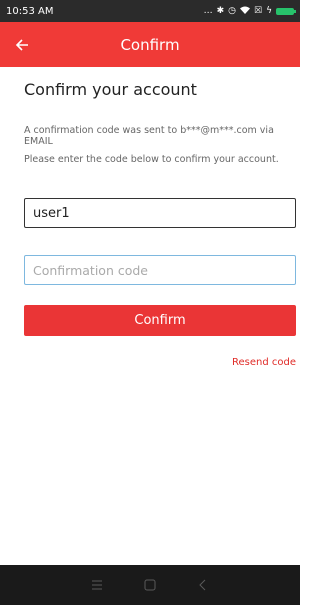  Describe the element at coordinates (258, 11) in the screenshot. I see `sim-icon: ☒` at that location.